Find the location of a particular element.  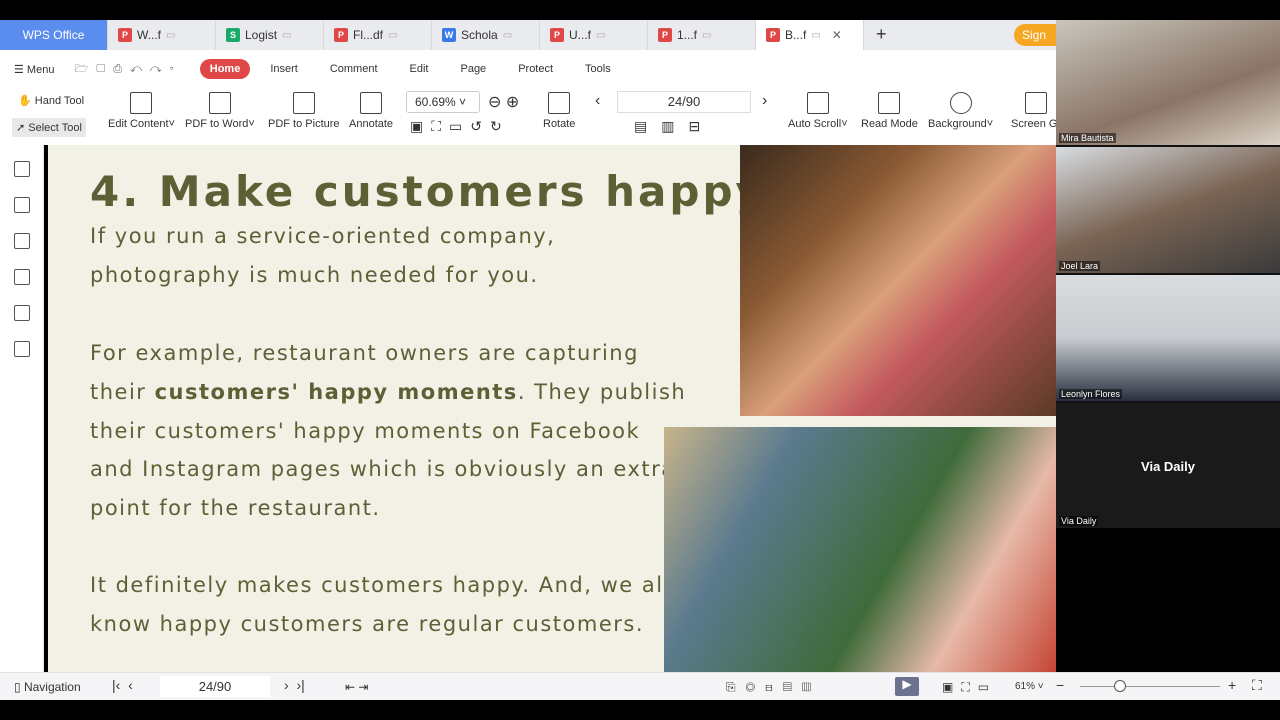

label: Navigation is located at coordinates (52, 687).